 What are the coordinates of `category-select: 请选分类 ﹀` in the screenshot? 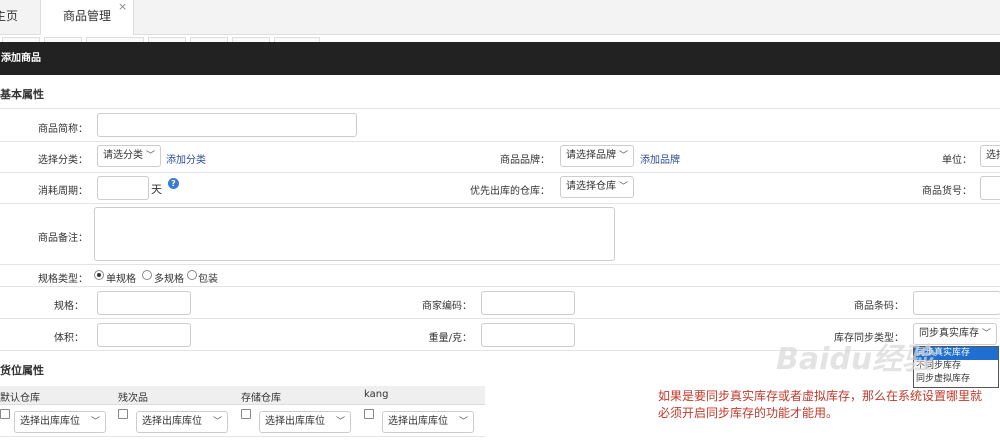 It's located at (129, 156).